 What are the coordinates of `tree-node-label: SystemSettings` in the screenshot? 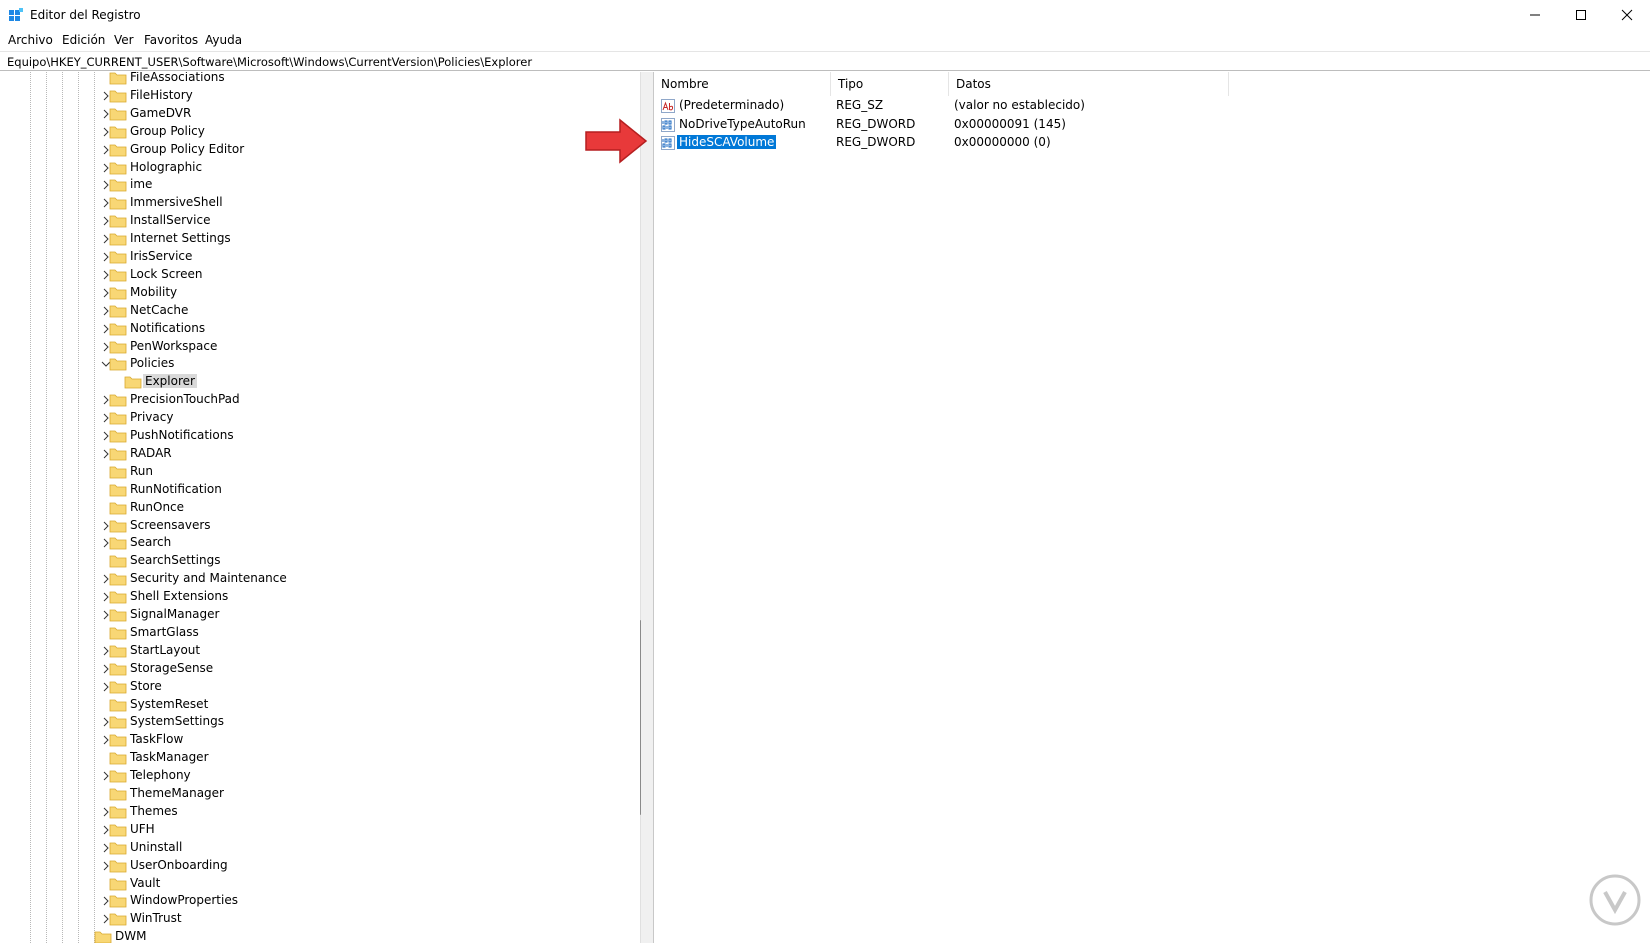 It's located at (177, 721).